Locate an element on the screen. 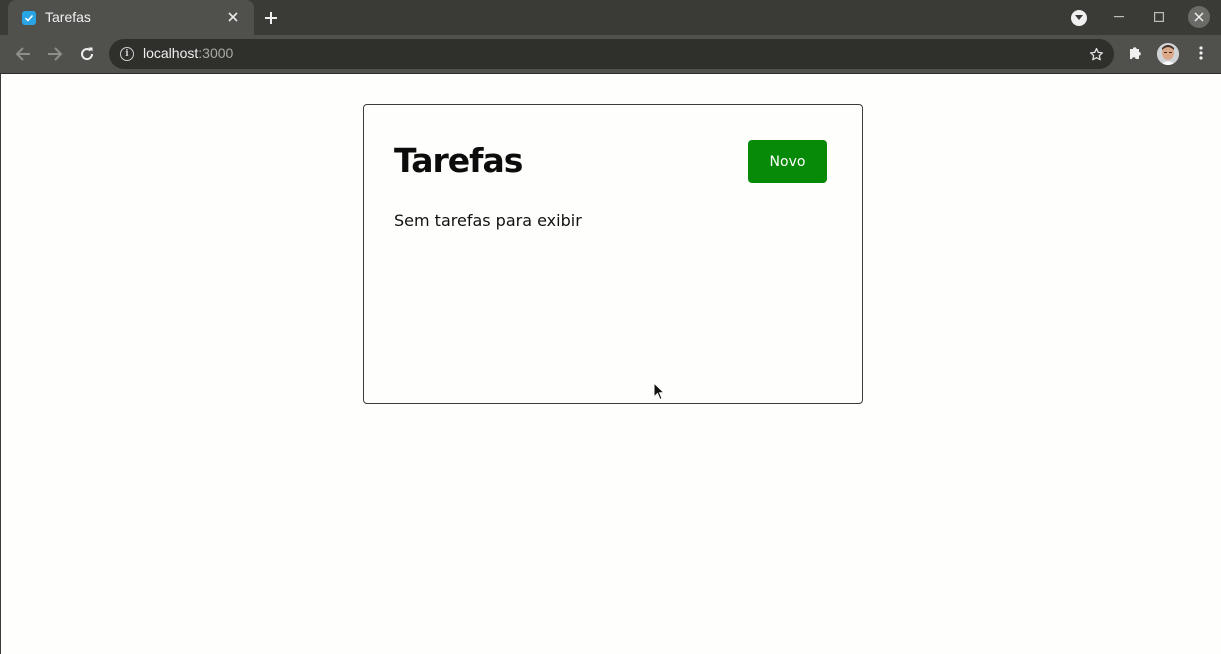 The height and width of the screenshot is (654, 1221). tab-title: Tarefas is located at coordinates (68, 17).